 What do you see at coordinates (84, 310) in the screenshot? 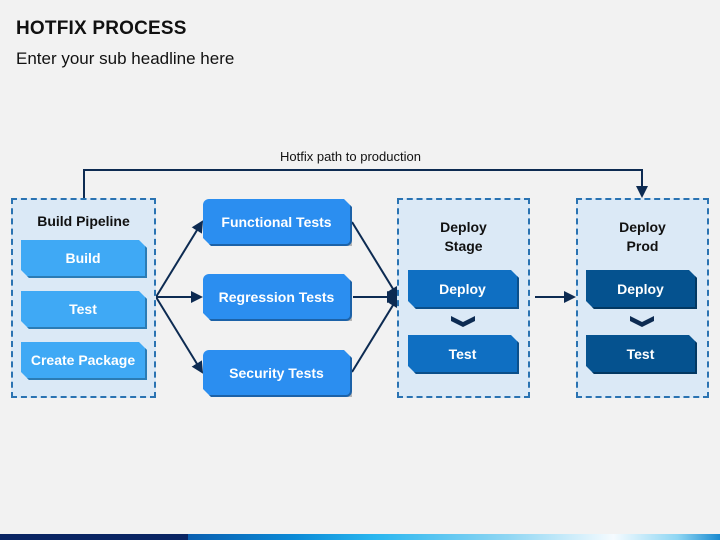
I see `build-step-test: Test` at bounding box center [84, 310].